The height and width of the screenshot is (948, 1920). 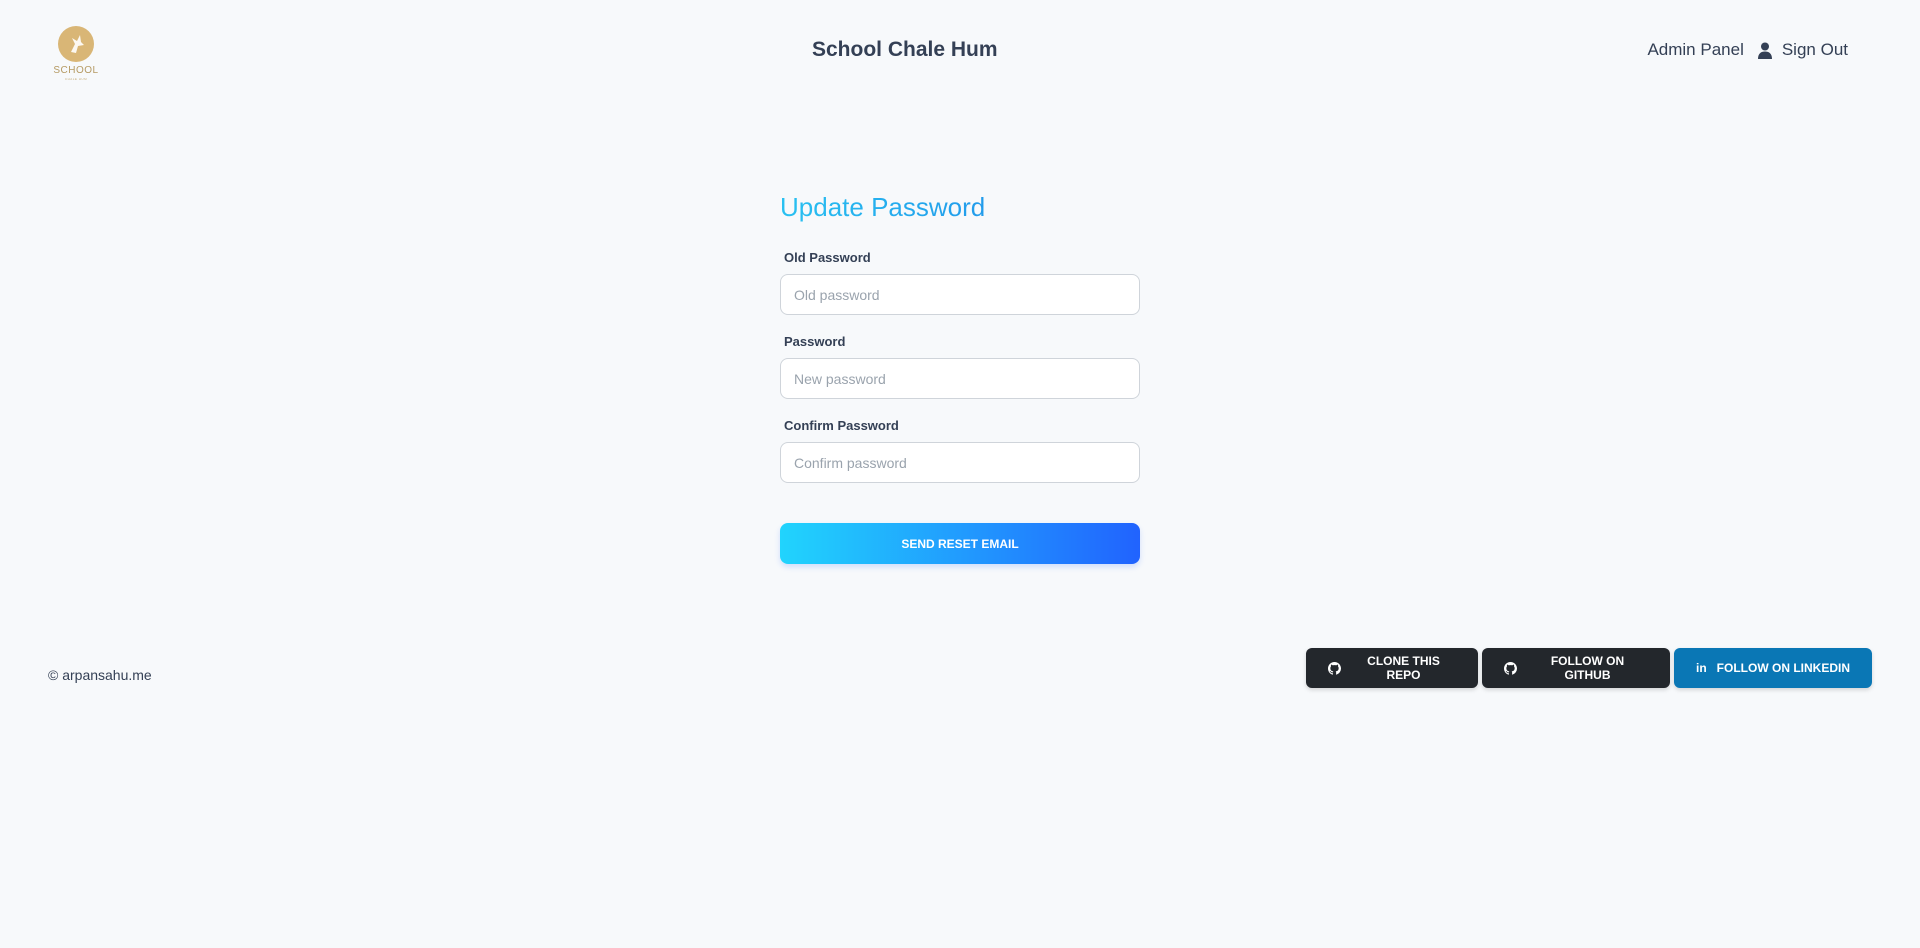 What do you see at coordinates (827, 257) in the screenshot?
I see `old-password-label: Old Password` at bounding box center [827, 257].